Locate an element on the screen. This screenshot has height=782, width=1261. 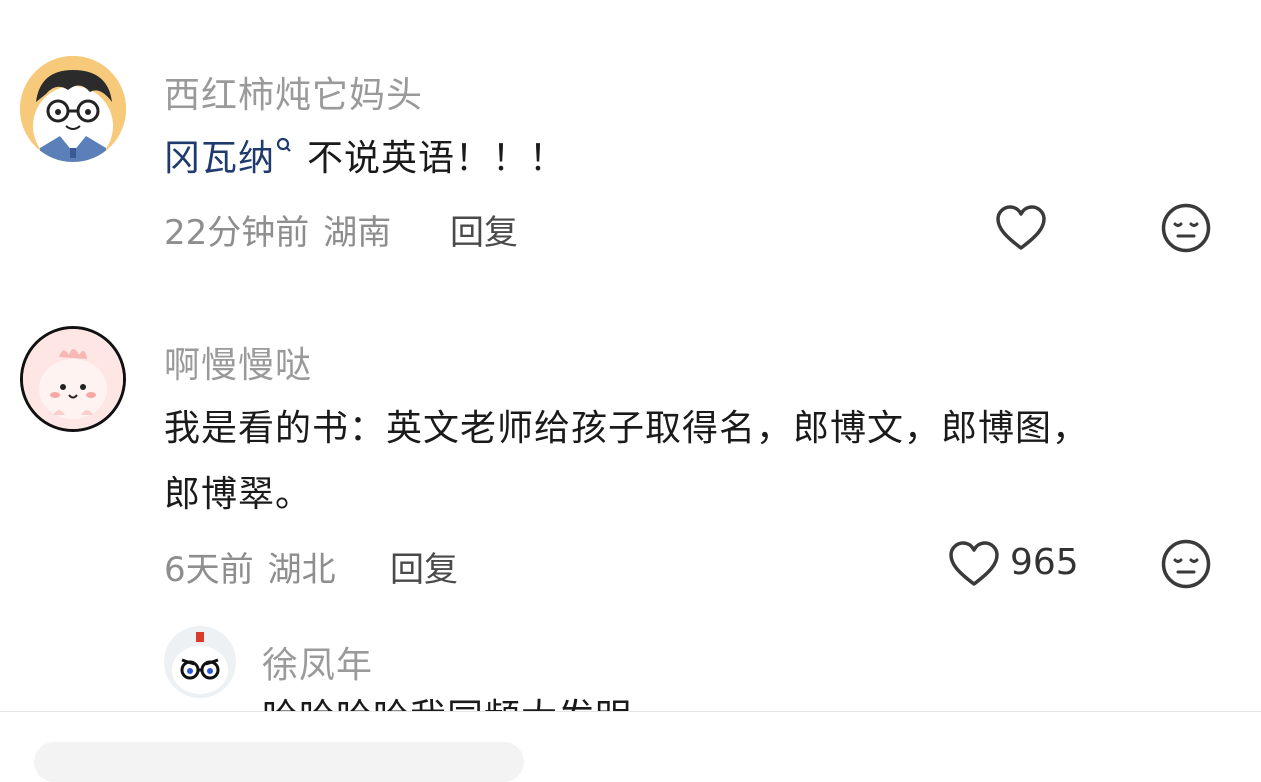
comment-time: 6天前 is located at coordinates (209, 570).